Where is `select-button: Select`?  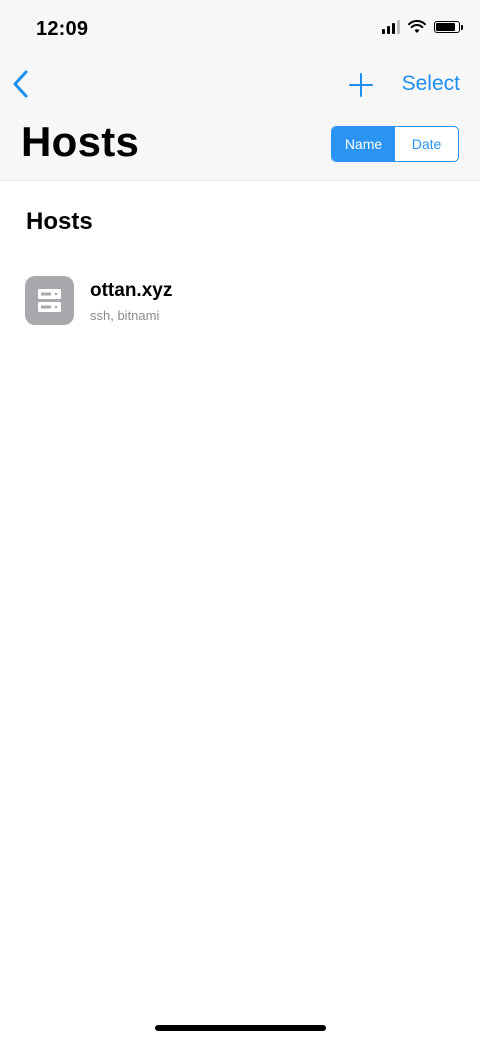 select-button: Select is located at coordinates (431, 84).